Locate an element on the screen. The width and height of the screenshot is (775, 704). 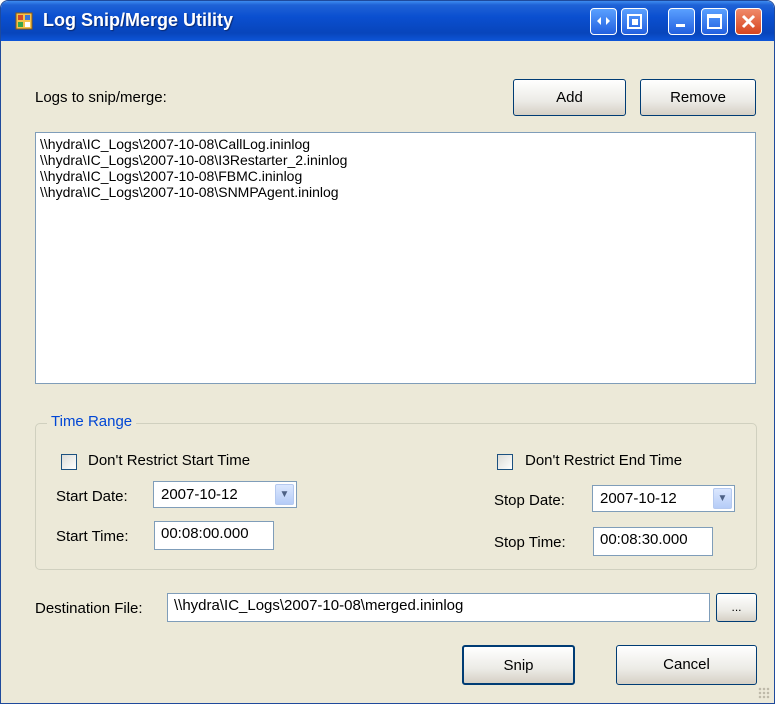
minimize-icon is located at coordinates (681, 21).